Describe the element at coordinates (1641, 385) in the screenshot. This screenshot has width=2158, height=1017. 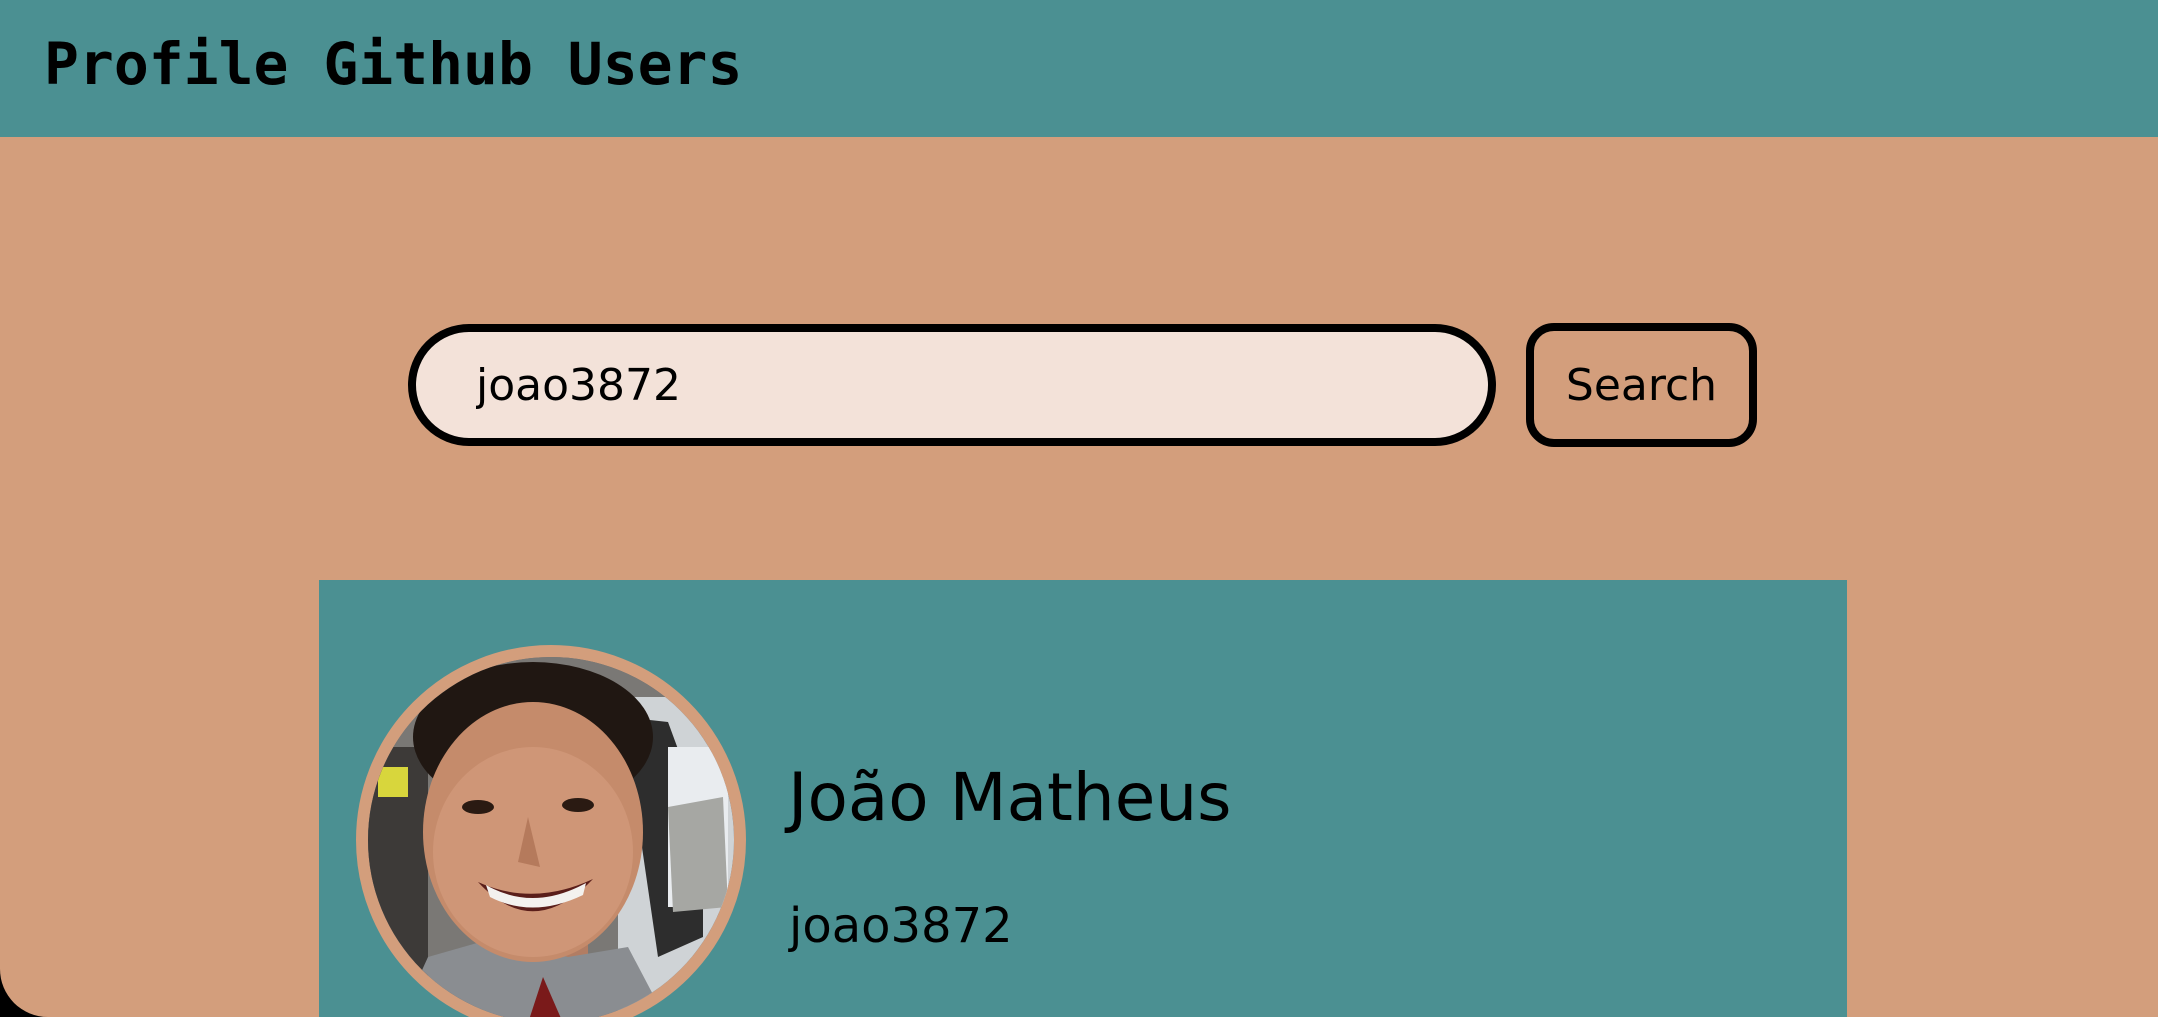
I see `search-button: Search` at that location.